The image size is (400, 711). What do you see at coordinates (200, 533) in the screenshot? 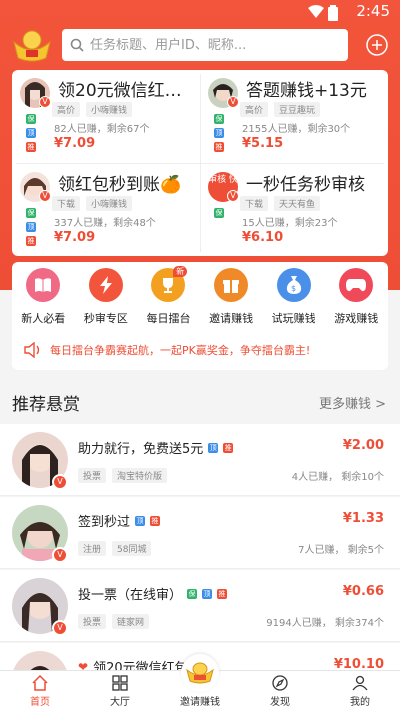
I see `list-item: V 签到秒过 顶 推 注册 58同城 ¥1.33 7人已赚， 剩余5个` at bounding box center [200, 533].